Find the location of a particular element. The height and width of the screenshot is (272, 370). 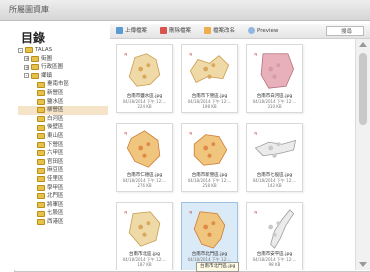

tree-item-label: 鄉鎮 is located at coordinates (47, 75).